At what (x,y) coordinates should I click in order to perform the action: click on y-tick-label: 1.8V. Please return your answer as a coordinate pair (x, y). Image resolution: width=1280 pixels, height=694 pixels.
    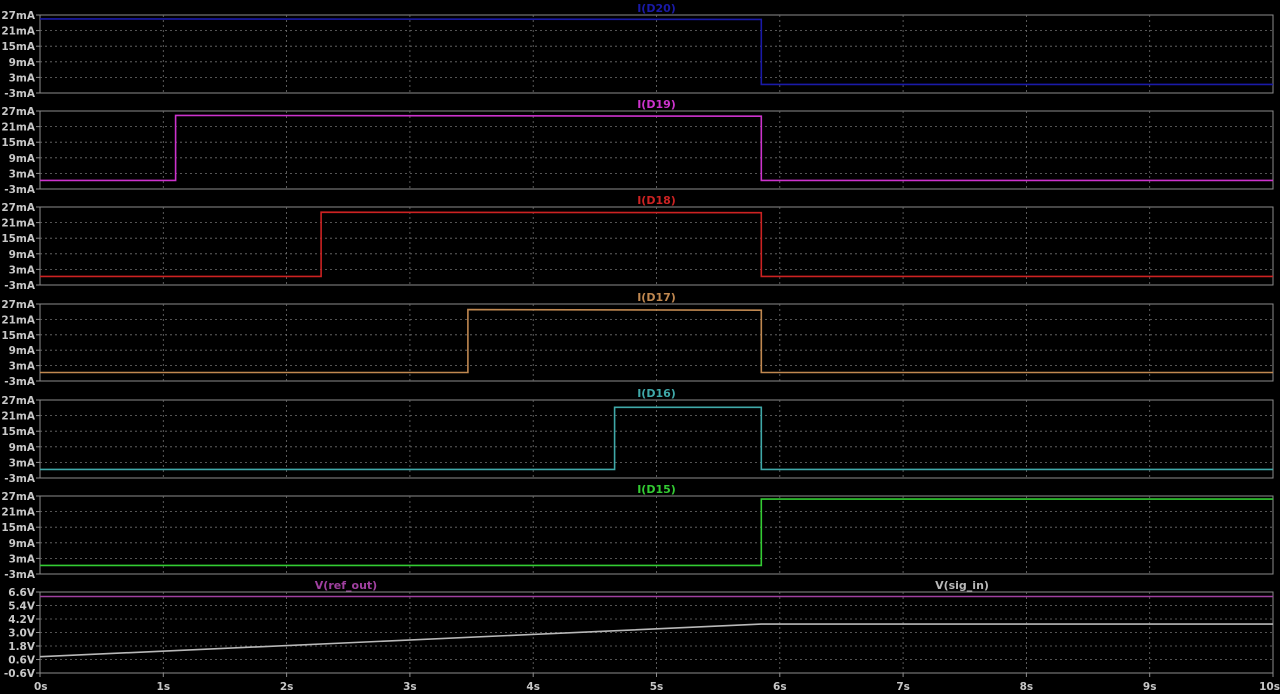
    Looking at the image, I should click on (22, 647).